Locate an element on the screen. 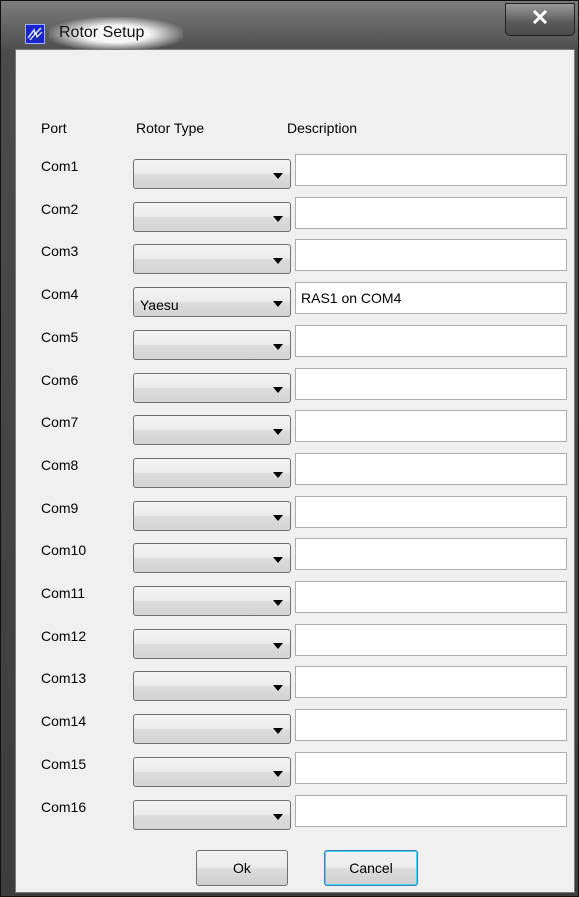 The height and width of the screenshot is (897, 579). port-row: Com13 is located at coordinates (296, 684).